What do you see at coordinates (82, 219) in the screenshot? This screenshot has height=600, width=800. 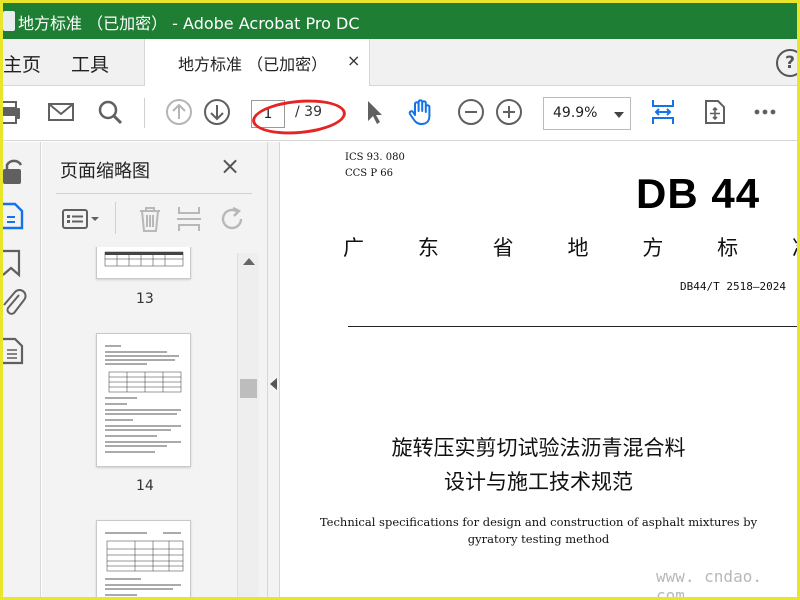 I see `options-icon` at bounding box center [82, 219].